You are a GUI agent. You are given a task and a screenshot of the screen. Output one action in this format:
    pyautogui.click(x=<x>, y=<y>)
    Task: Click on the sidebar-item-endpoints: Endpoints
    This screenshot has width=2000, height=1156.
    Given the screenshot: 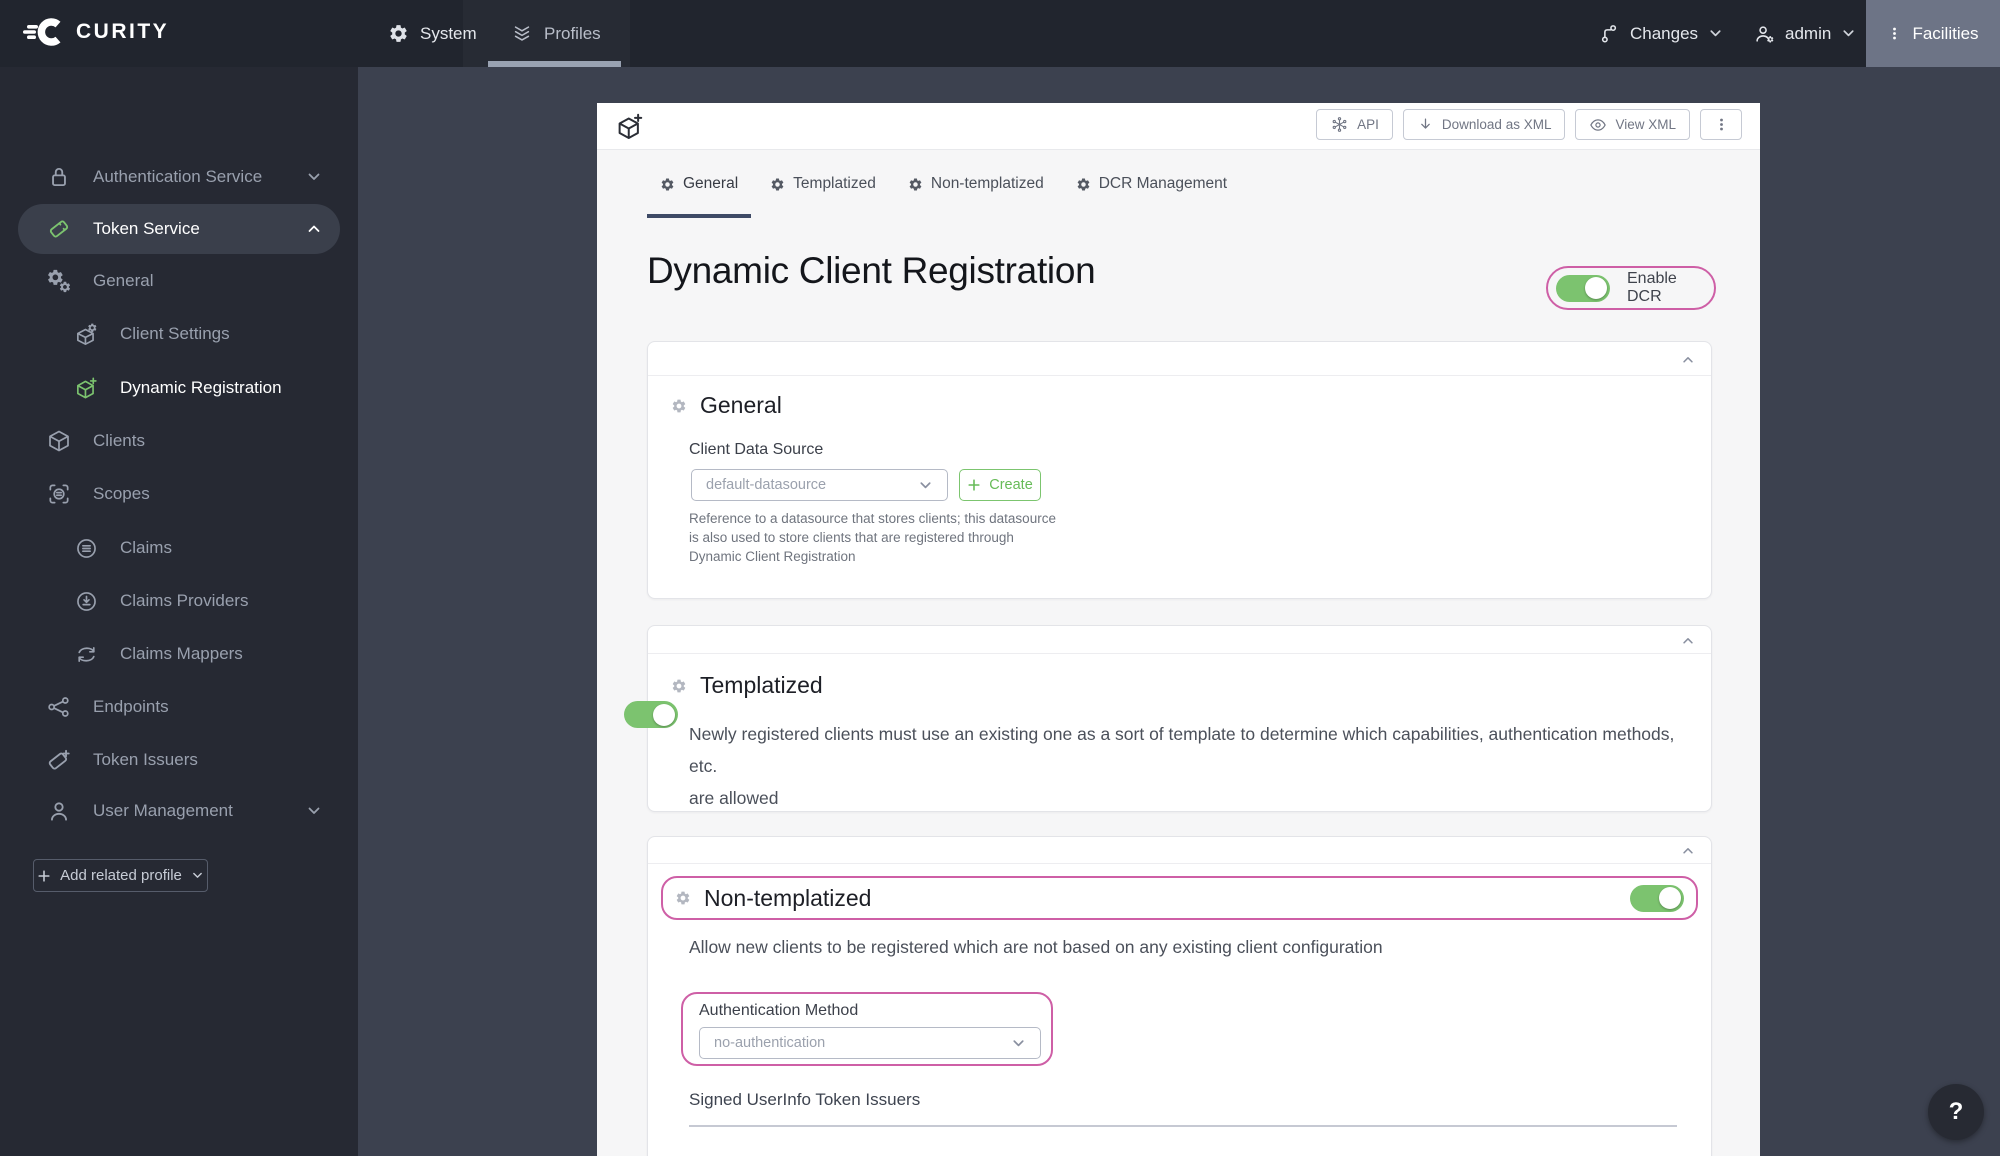 What is the action you would take?
    pyautogui.click(x=179, y=707)
    